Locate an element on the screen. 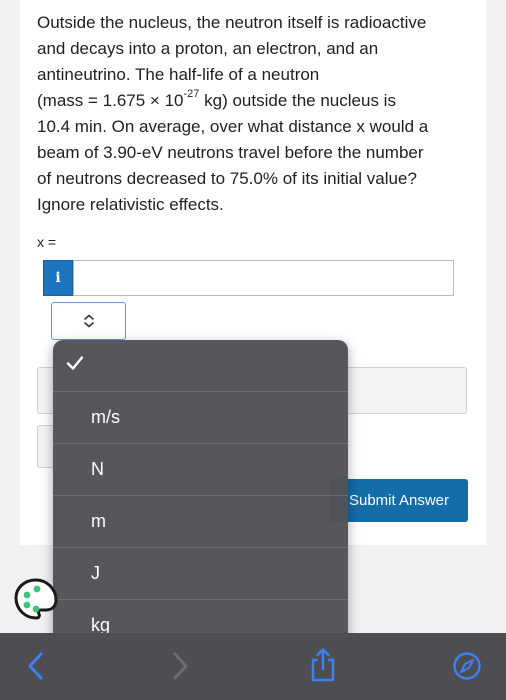 The image size is (506, 700). dropdown-option-blank is located at coordinates (200, 366).